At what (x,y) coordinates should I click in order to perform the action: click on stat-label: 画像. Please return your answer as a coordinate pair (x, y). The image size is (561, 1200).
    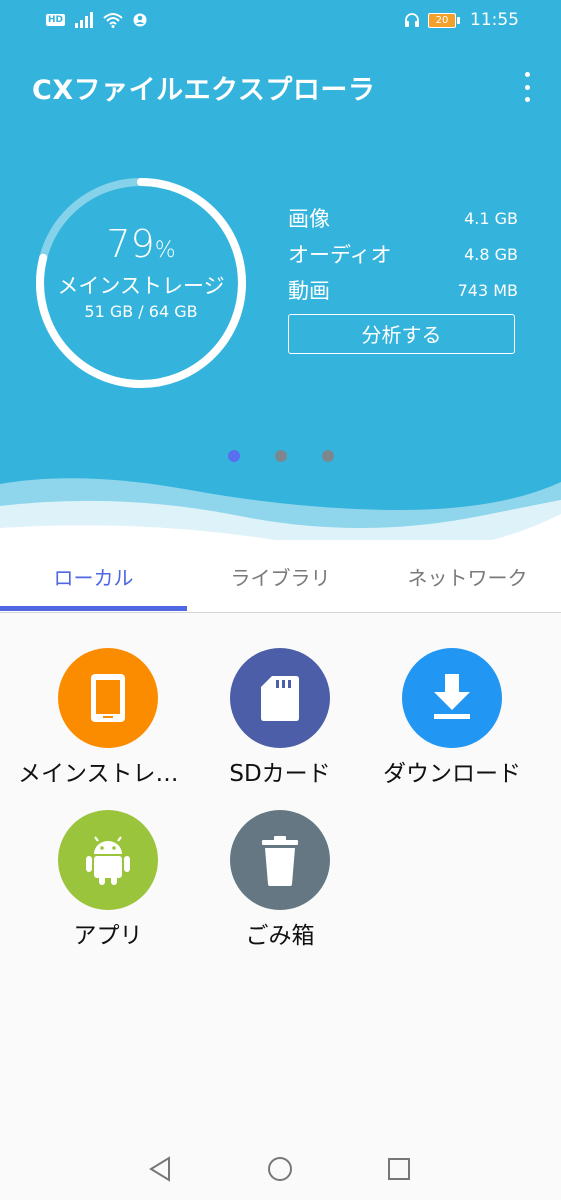
    Looking at the image, I should click on (309, 219).